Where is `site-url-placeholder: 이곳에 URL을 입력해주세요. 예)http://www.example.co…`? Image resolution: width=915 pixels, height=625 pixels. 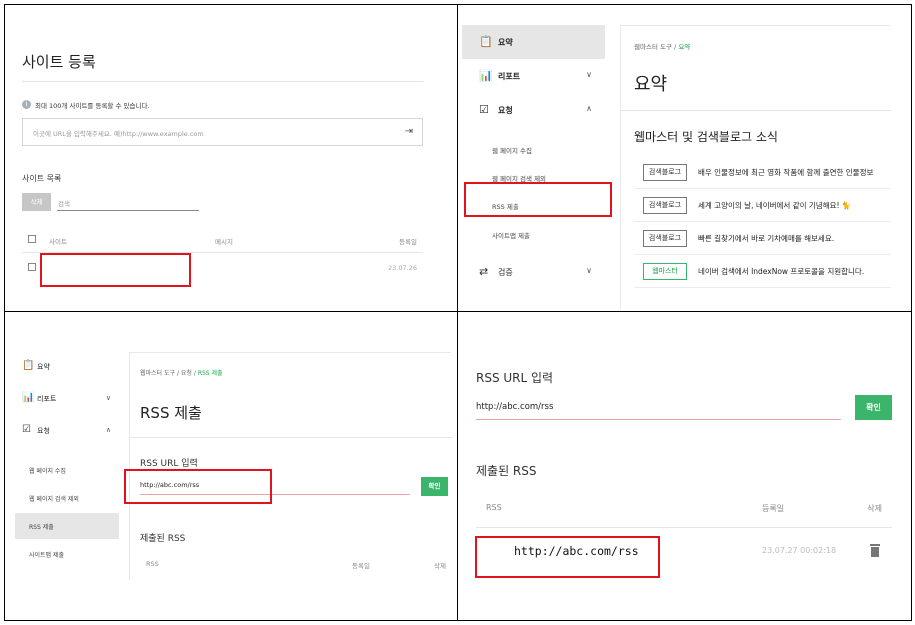
site-url-placeholder: 이곳에 URL을 입력해주세요. 예)http://www.example.co… is located at coordinates (118, 134).